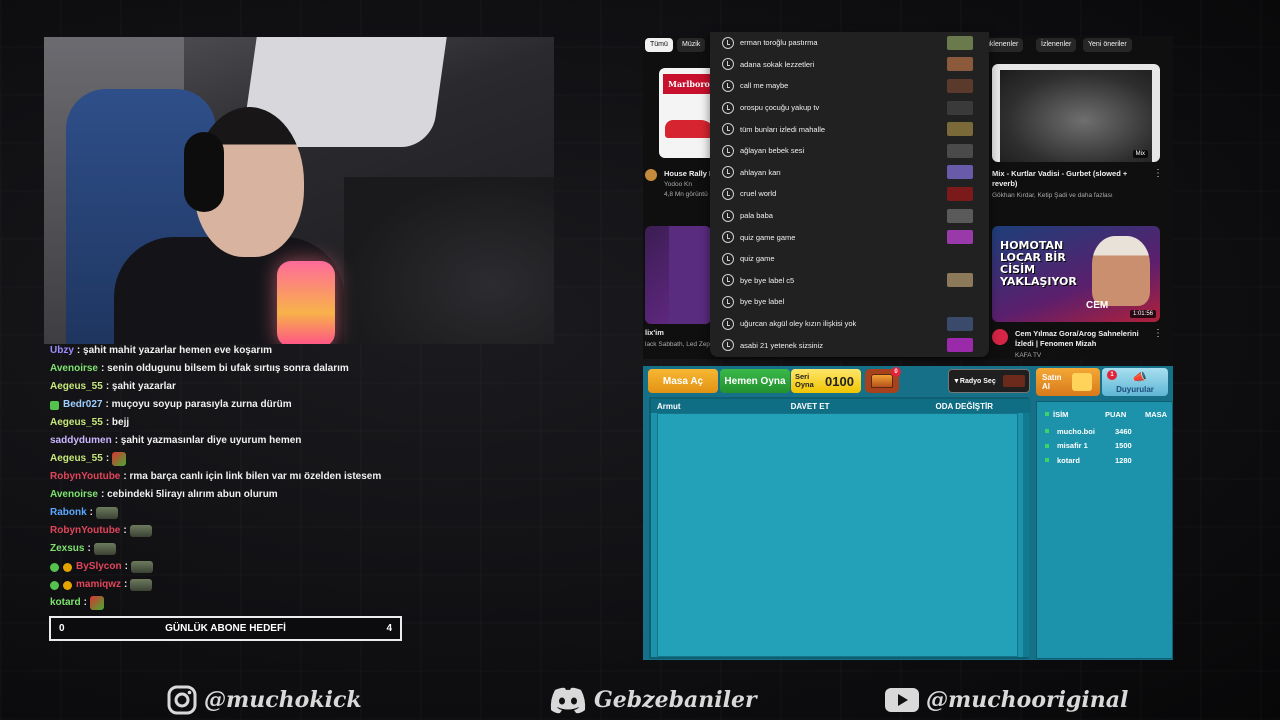 This screenshot has height=720, width=1280. I want to click on chat-text: : şahit yazarlar, so click(140, 386).